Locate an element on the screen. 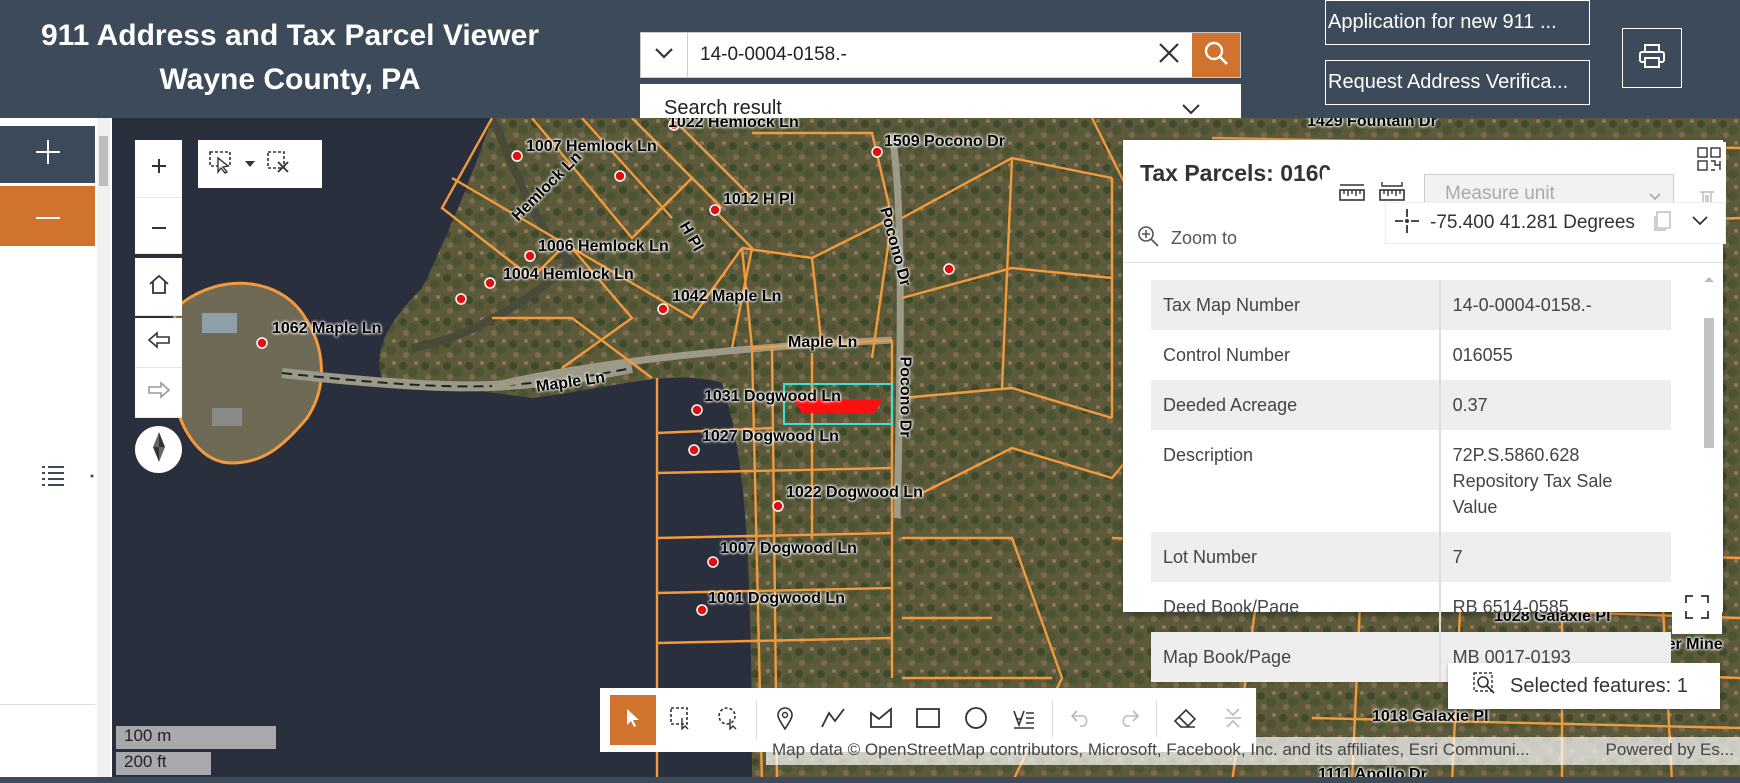 Image resolution: width=1740 pixels, height=783 pixels. zoom-to-button: Zoom to is located at coordinates (1187, 238).